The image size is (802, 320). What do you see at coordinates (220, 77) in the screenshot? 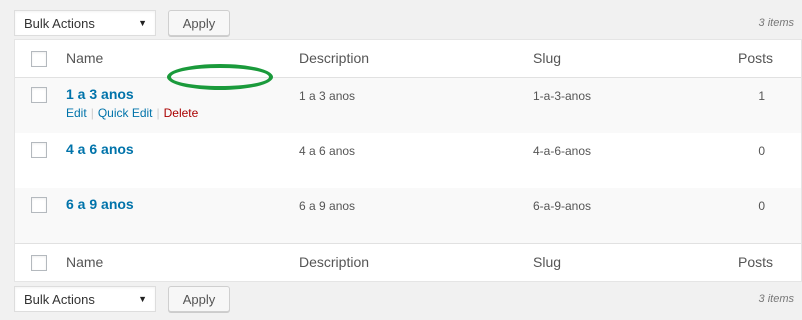
I see `highlight-ring` at bounding box center [220, 77].